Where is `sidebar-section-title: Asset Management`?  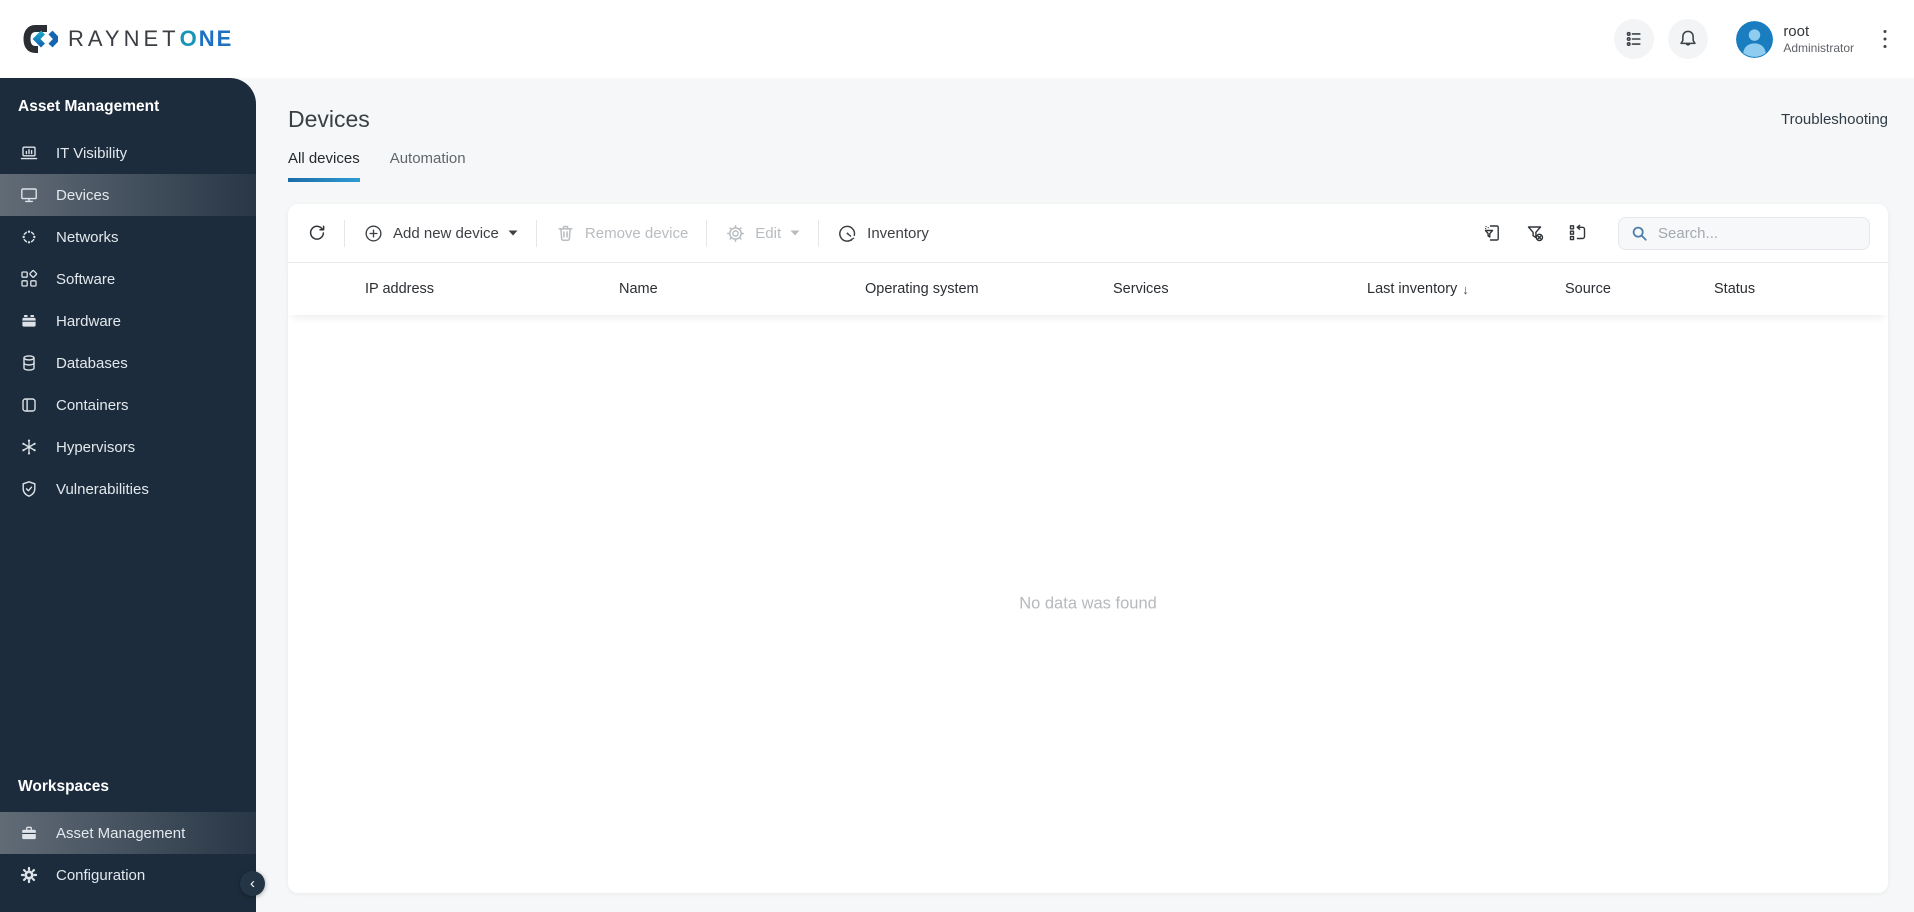
sidebar-section-title: Asset Management is located at coordinates (89, 106).